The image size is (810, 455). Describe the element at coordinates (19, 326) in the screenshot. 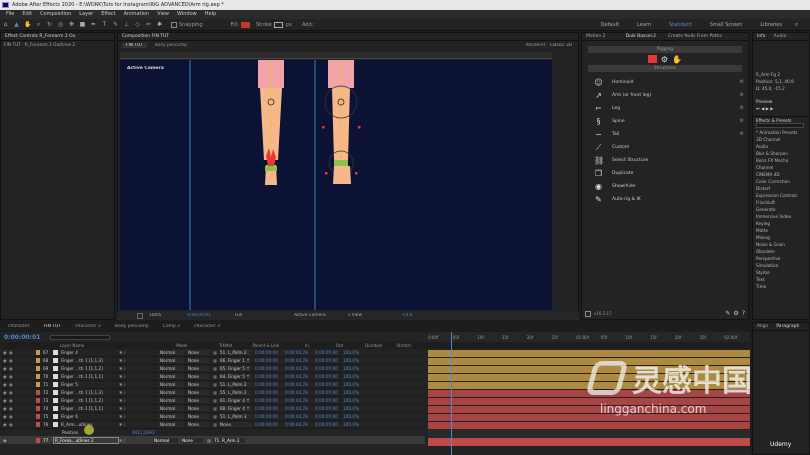

I see `timeline-tab-character: character` at that location.